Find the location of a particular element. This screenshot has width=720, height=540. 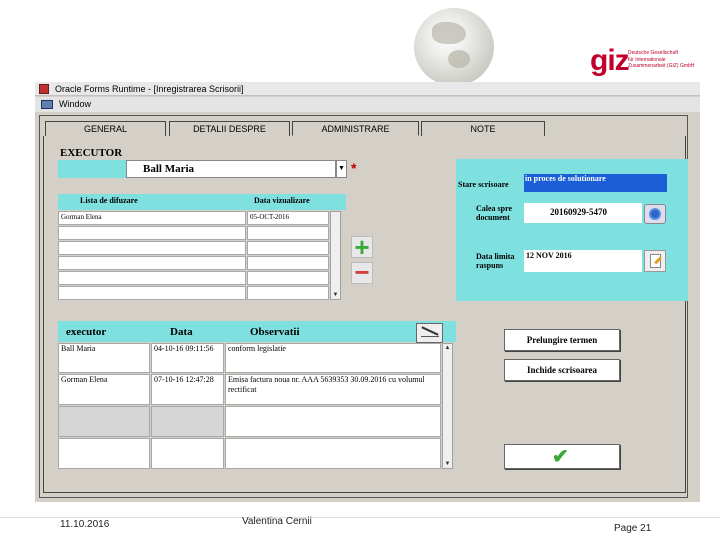

data-limita-field: 12 NOV 2016 is located at coordinates (583, 261).